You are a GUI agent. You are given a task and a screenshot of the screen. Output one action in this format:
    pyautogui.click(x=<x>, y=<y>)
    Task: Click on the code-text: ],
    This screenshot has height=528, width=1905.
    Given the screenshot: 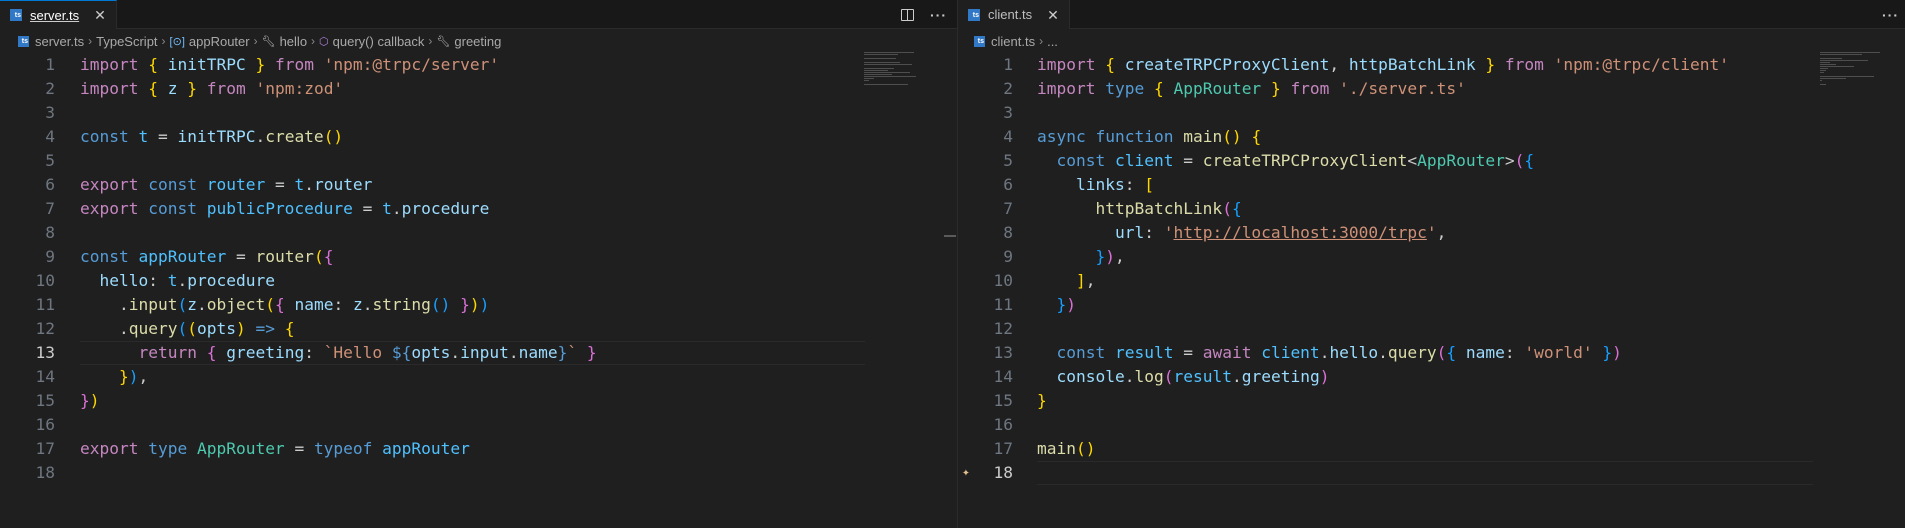 What is the action you would take?
    pyautogui.click(x=1085, y=280)
    